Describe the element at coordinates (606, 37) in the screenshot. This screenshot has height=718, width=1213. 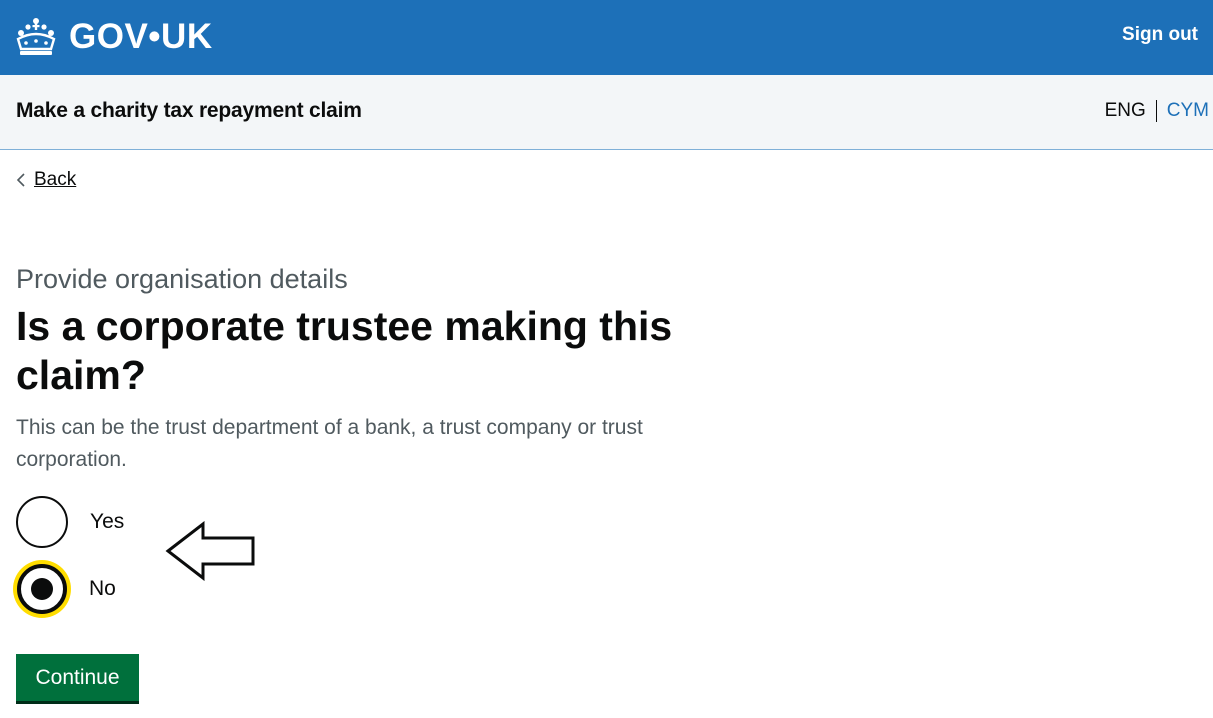
I see `govuk-header: GOV•UK Sign out` at that location.